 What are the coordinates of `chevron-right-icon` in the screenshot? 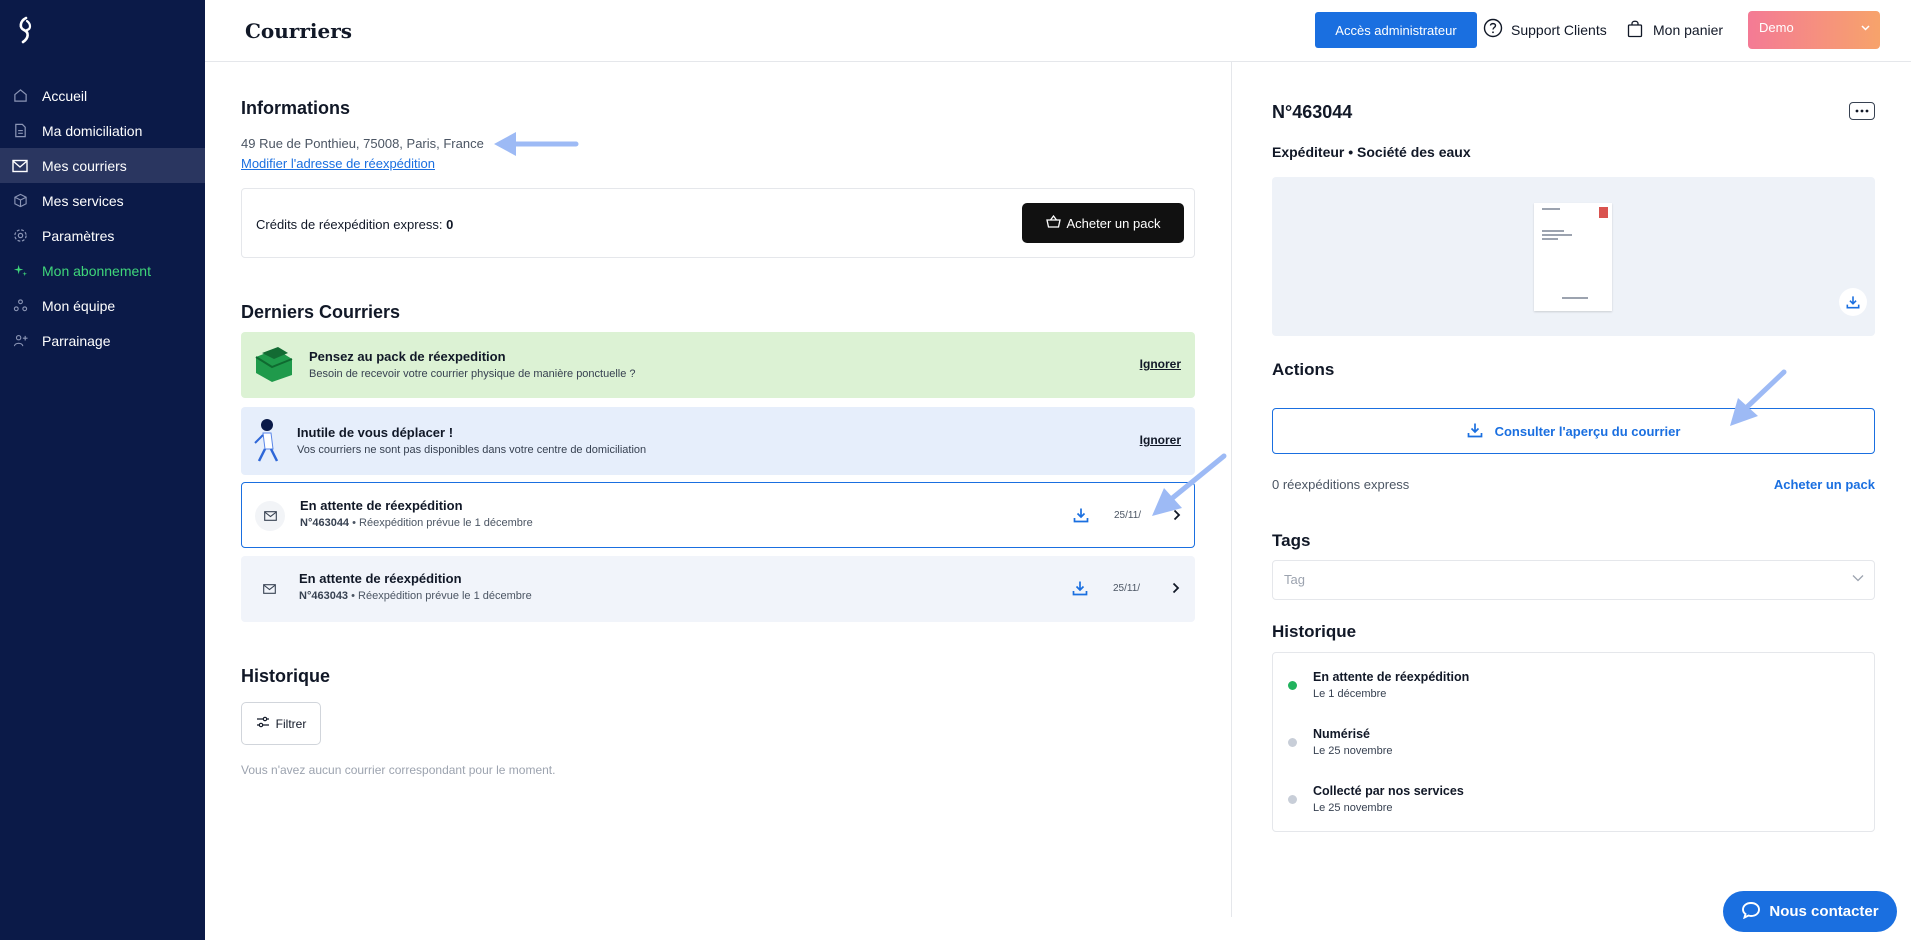 It's located at (1176, 588).